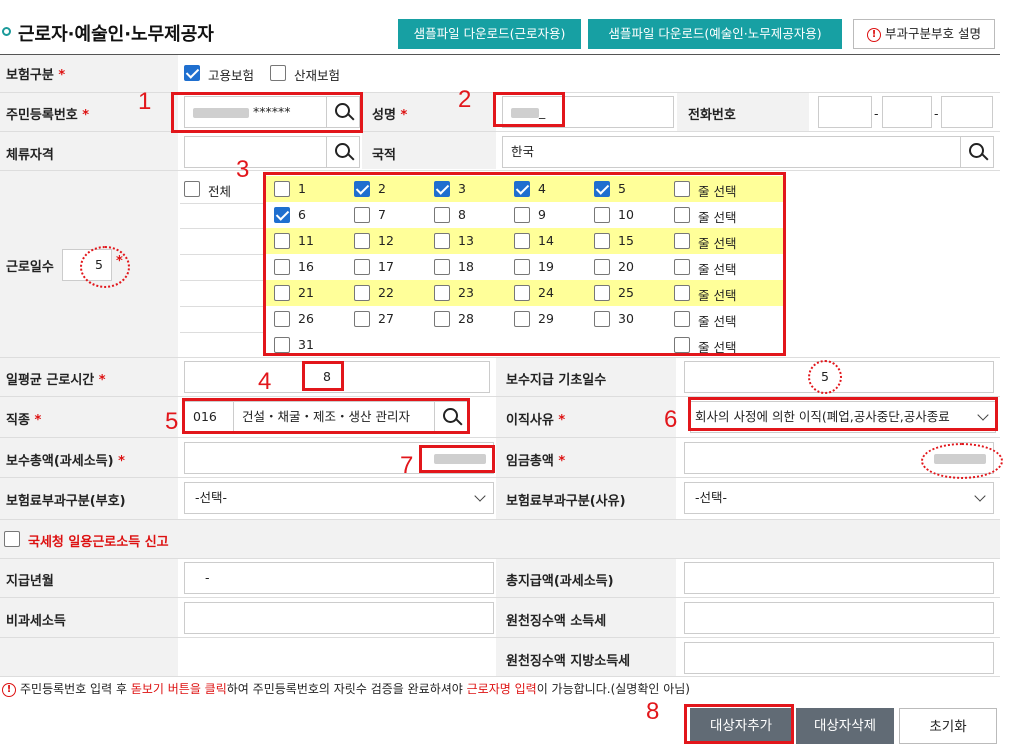  Describe the element at coordinates (732, 152) in the screenshot. I see `nationality-input: 한국` at that location.